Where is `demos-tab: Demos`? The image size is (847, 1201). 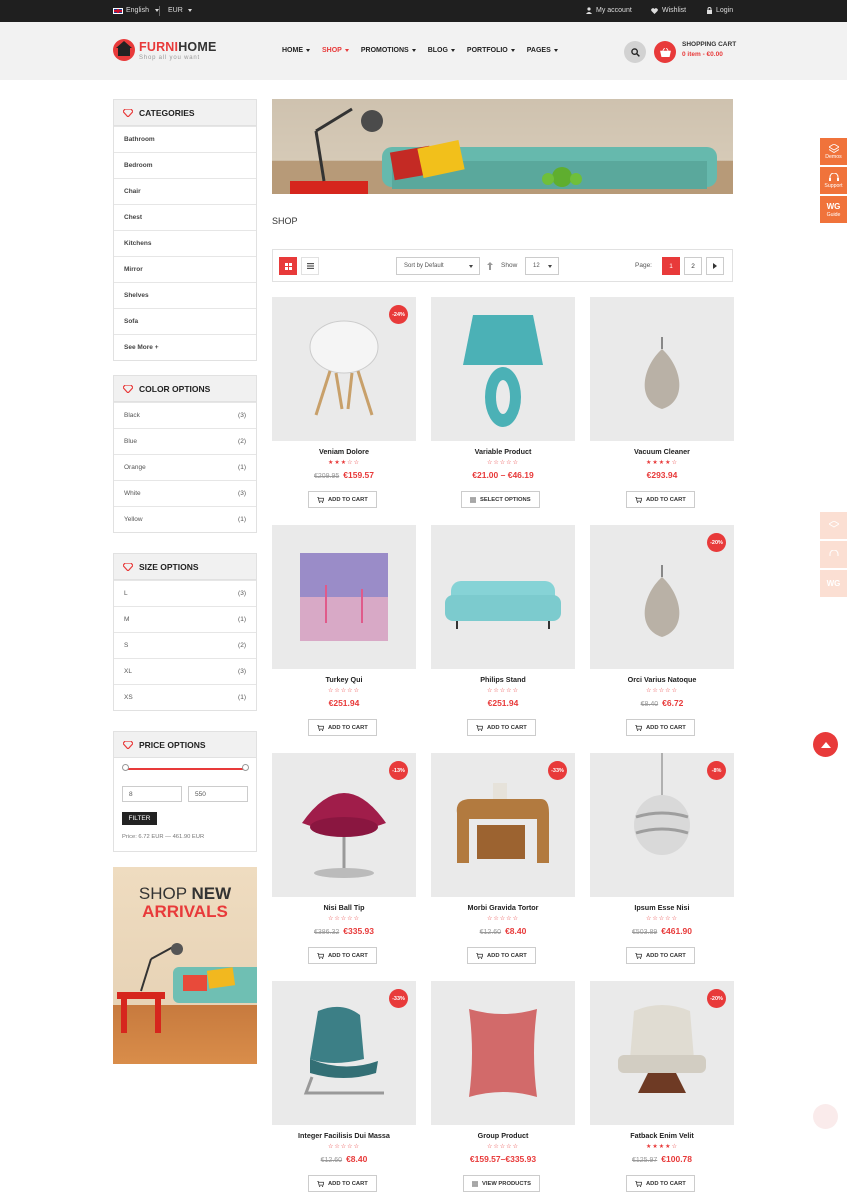 demos-tab: Demos is located at coordinates (833, 151).